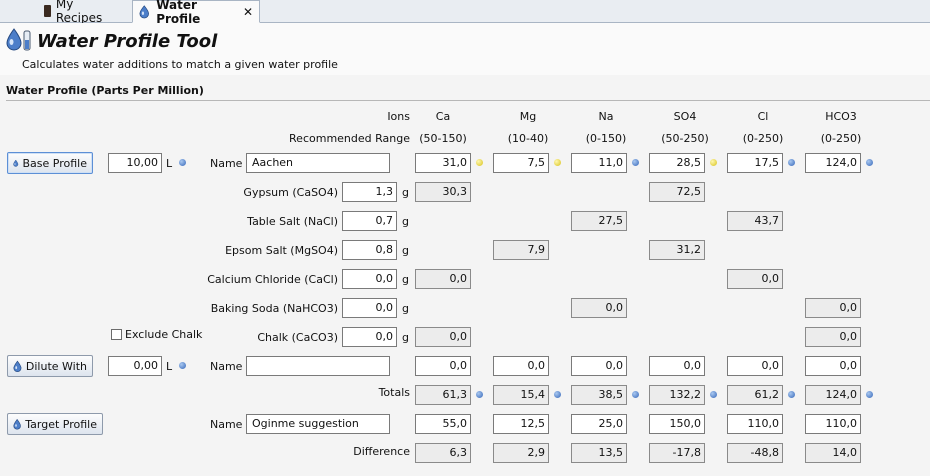 The width and height of the screenshot is (930, 476). Describe the element at coordinates (635, 162) in the screenshot. I see `base-na-status-dot` at that location.